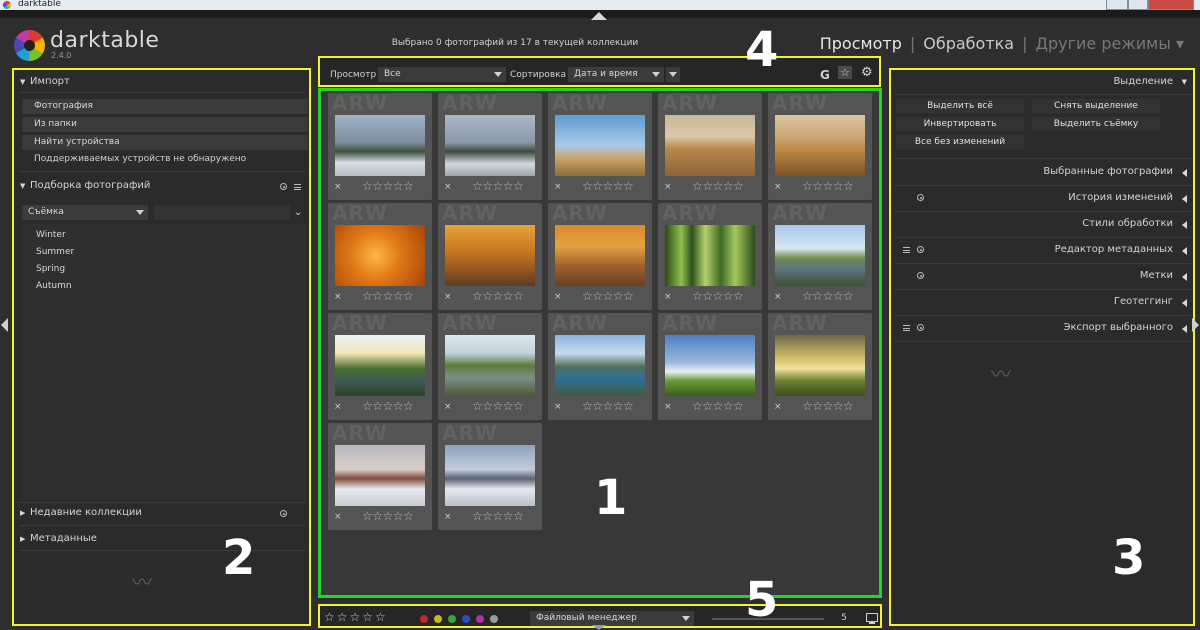  I want to click on section-selected-images: Выбранные фотографии, so click(1043, 172).